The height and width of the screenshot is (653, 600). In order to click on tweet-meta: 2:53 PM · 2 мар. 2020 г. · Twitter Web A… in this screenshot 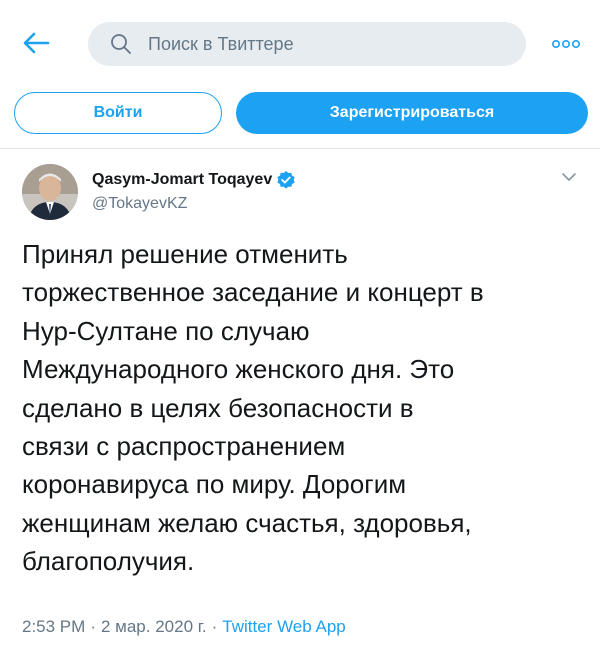, I will do `click(184, 627)`.